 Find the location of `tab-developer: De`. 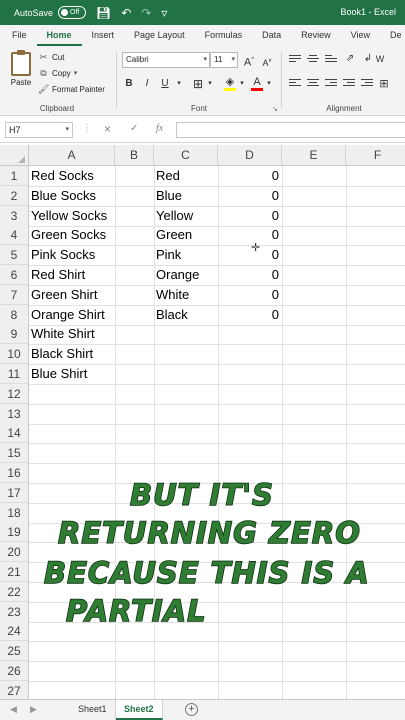

tab-developer: De is located at coordinates (392, 35).